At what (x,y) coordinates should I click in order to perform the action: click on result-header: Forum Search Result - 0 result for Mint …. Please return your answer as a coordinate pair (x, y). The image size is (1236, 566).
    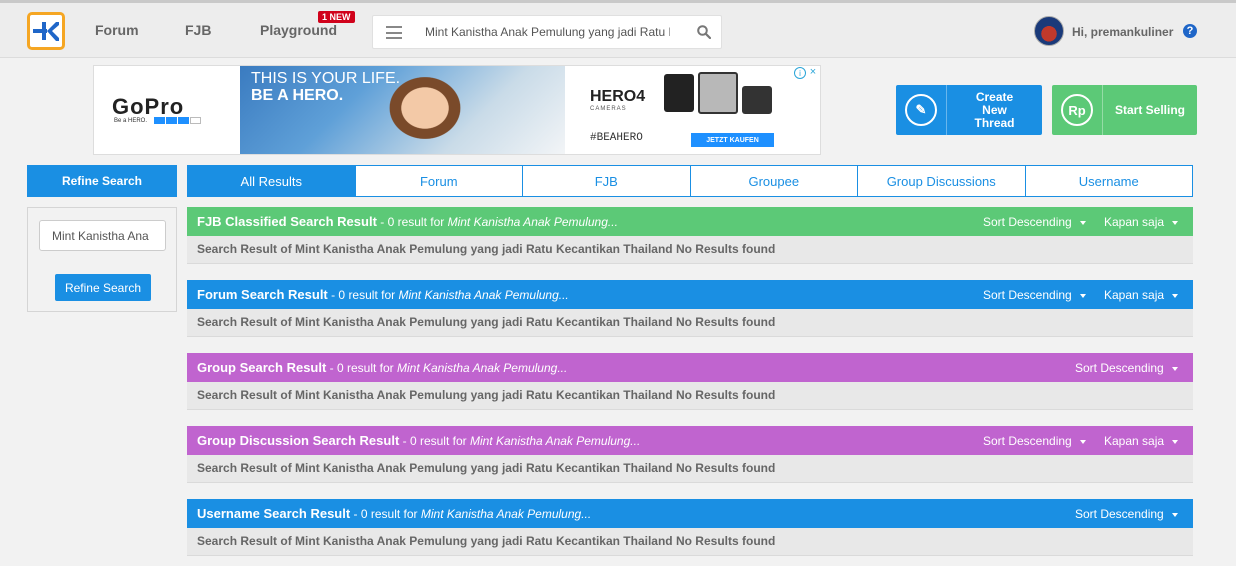
    Looking at the image, I should click on (690, 294).